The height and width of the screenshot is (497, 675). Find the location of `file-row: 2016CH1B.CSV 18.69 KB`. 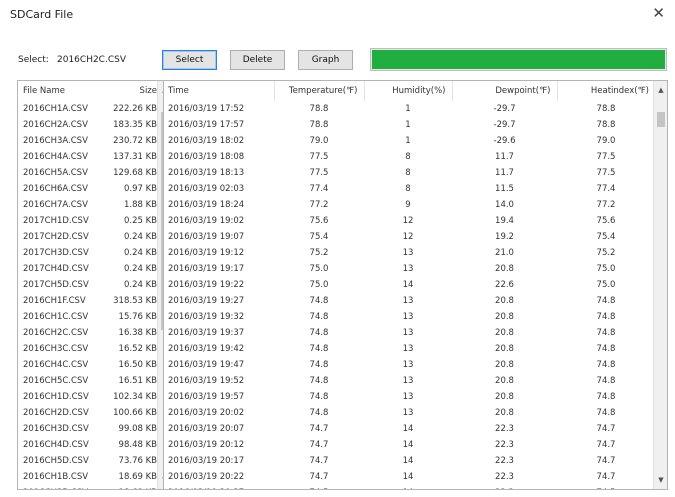

file-row: 2016CH1B.CSV 18.69 KB is located at coordinates (88, 477).